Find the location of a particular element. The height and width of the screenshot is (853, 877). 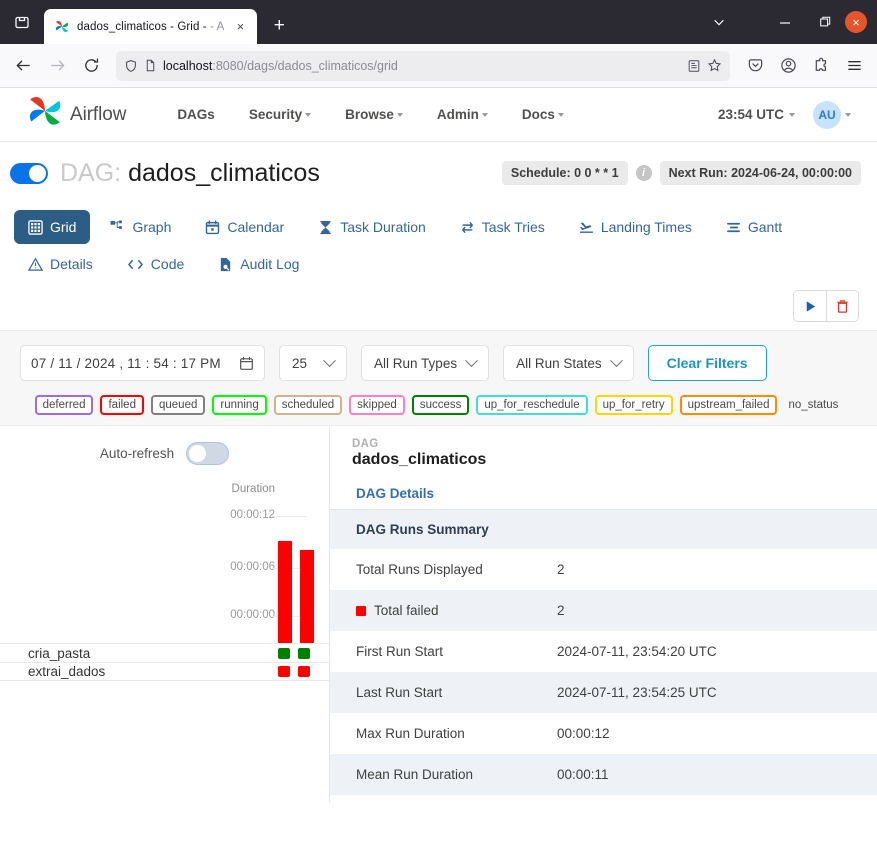

tab-task-tries: Task Tries is located at coordinates (502, 227).